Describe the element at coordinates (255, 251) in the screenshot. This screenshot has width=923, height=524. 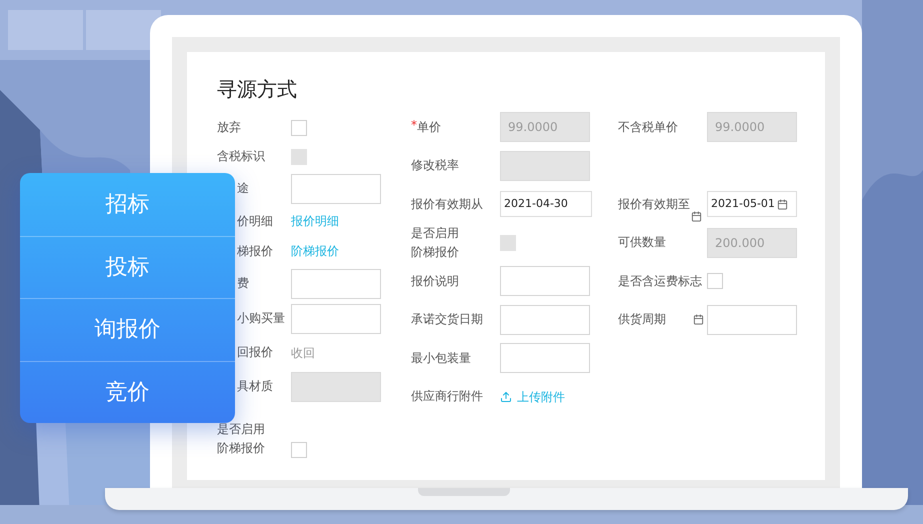
I see `field-label: 梯报价` at that location.